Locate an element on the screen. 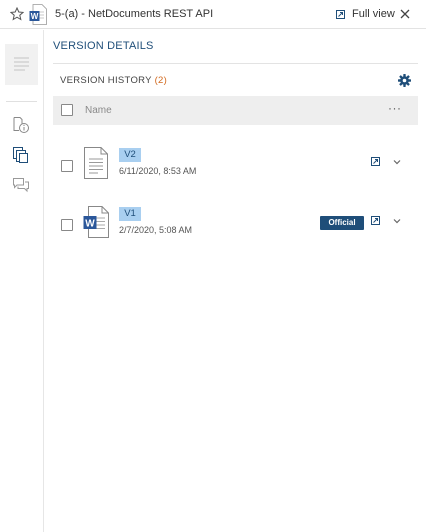  version-history-label: VERSION HISTORY is located at coordinates (106, 80).